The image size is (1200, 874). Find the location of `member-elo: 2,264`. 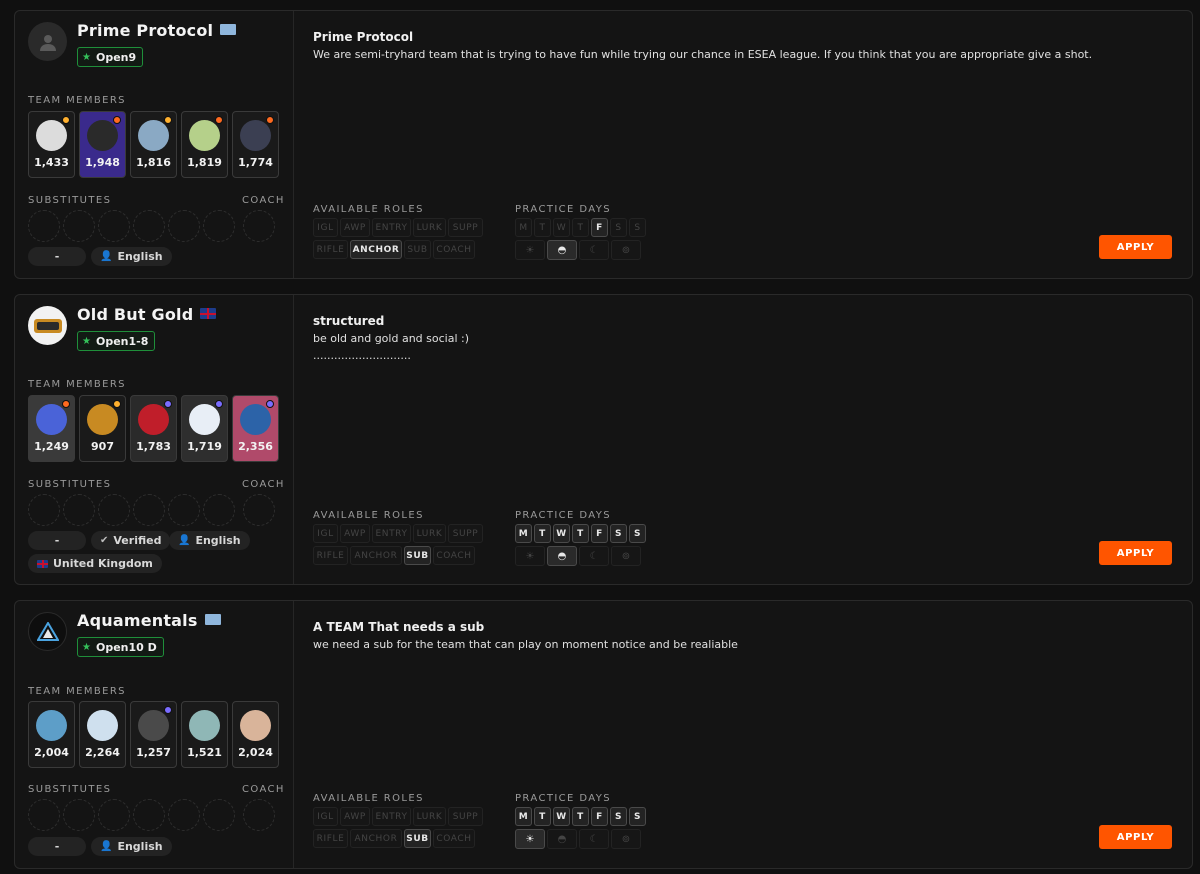

member-elo: 2,264 is located at coordinates (102, 752).